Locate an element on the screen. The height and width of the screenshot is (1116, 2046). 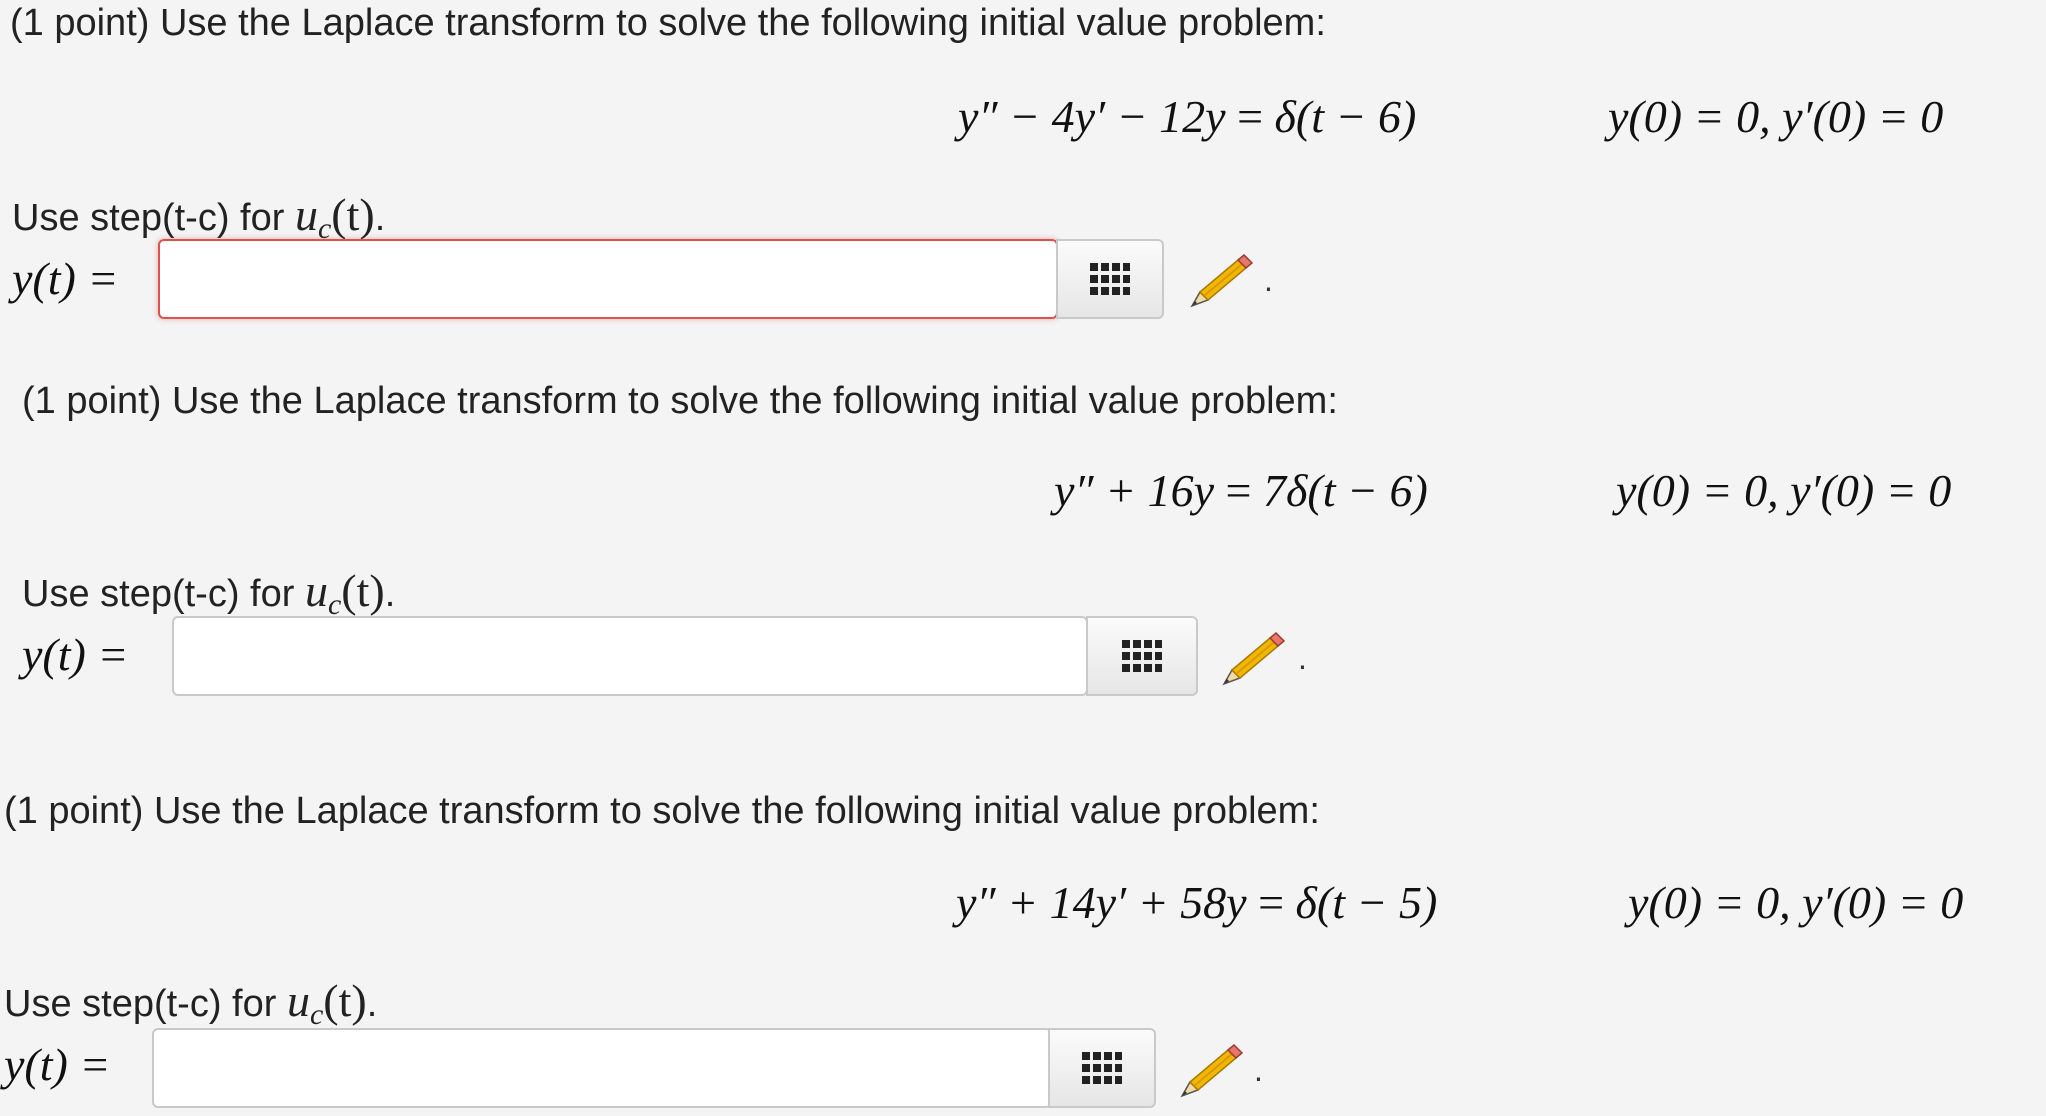
equation: y″ − 4y′ − 12y = δ(t − 6) is located at coordinates (1187, 116).